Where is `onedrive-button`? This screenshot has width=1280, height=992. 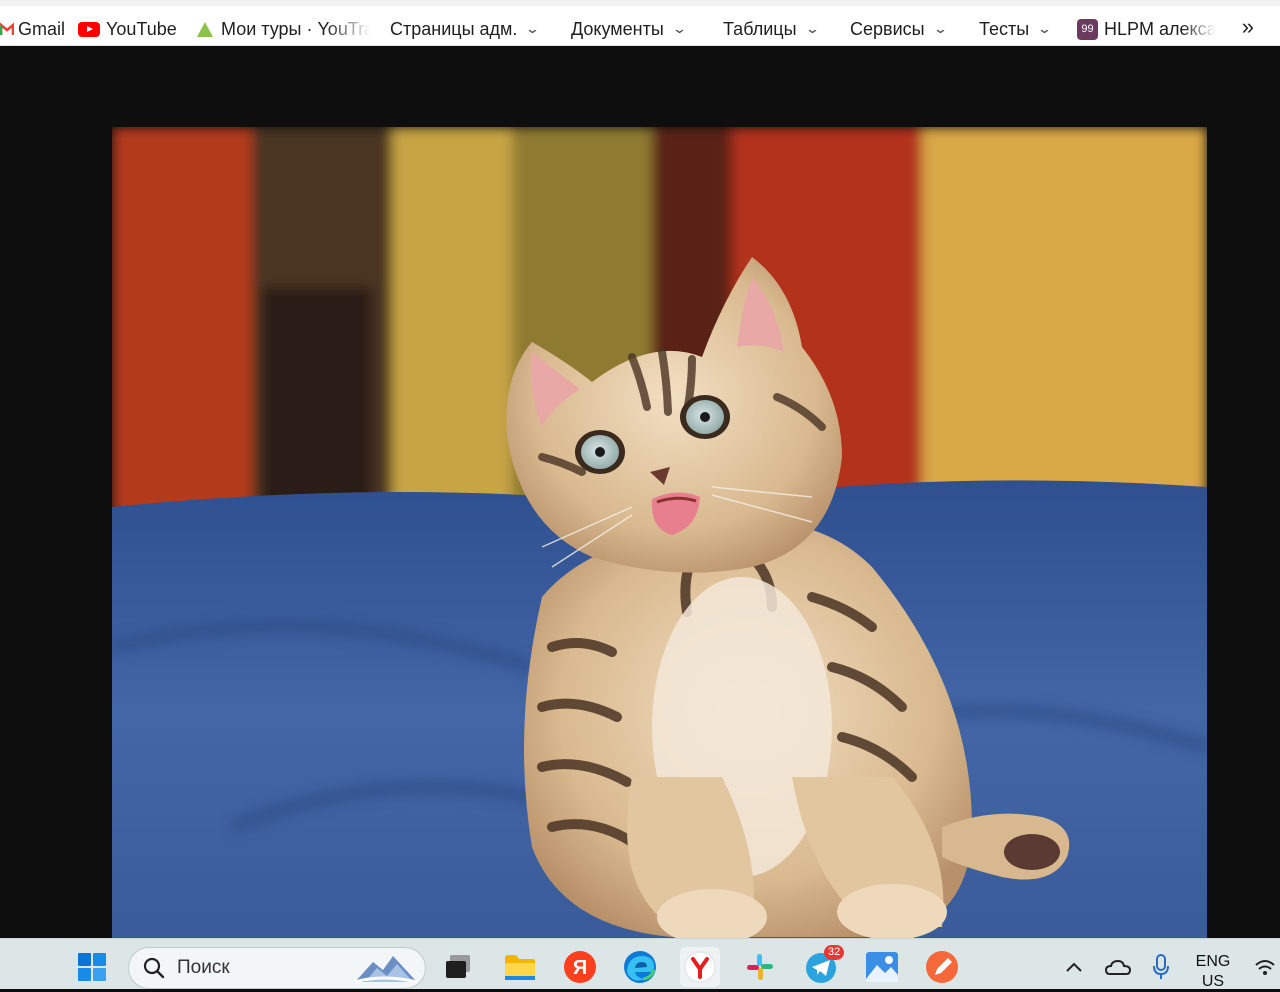
onedrive-button is located at coordinates (1118, 967).